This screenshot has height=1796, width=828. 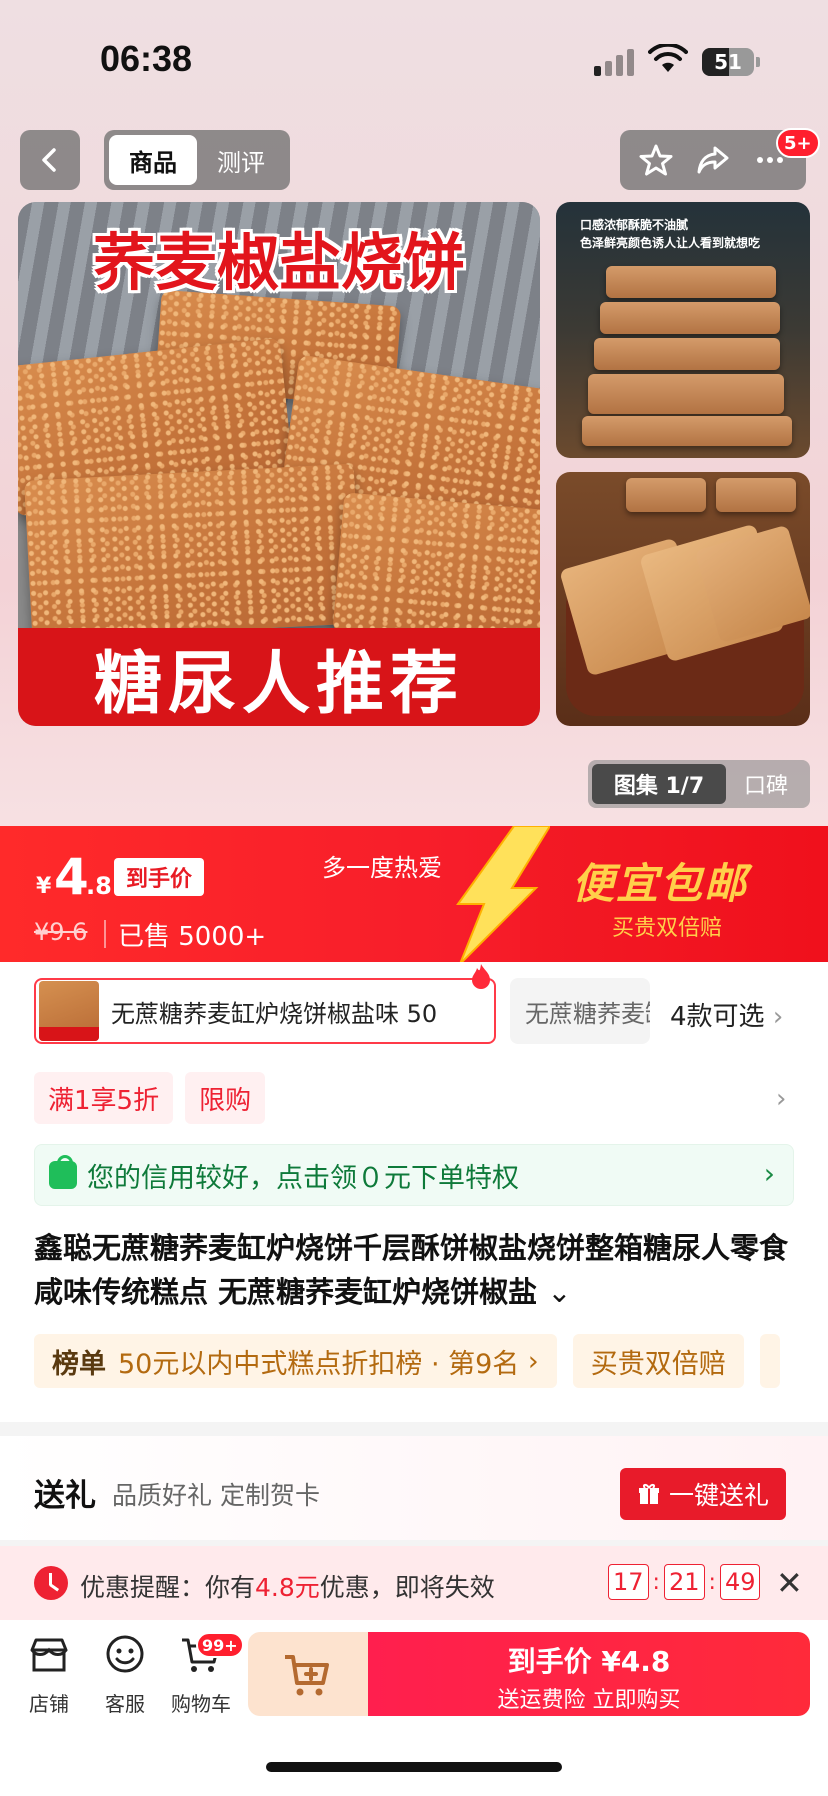 I want to click on buy-now-button: 到手价 ¥4.8 送运费险 立即购买, so click(x=589, y=1674).